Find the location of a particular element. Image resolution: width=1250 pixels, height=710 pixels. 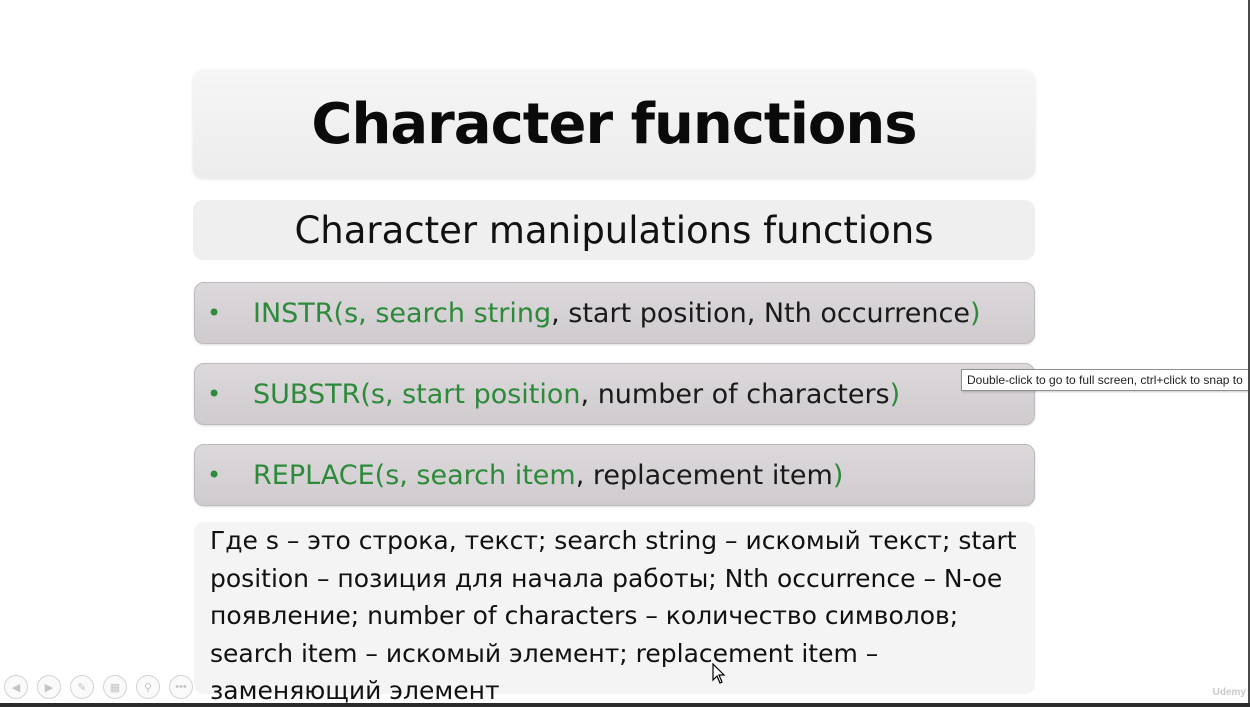

function-args: , number of characters is located at coordinates (735, 394).